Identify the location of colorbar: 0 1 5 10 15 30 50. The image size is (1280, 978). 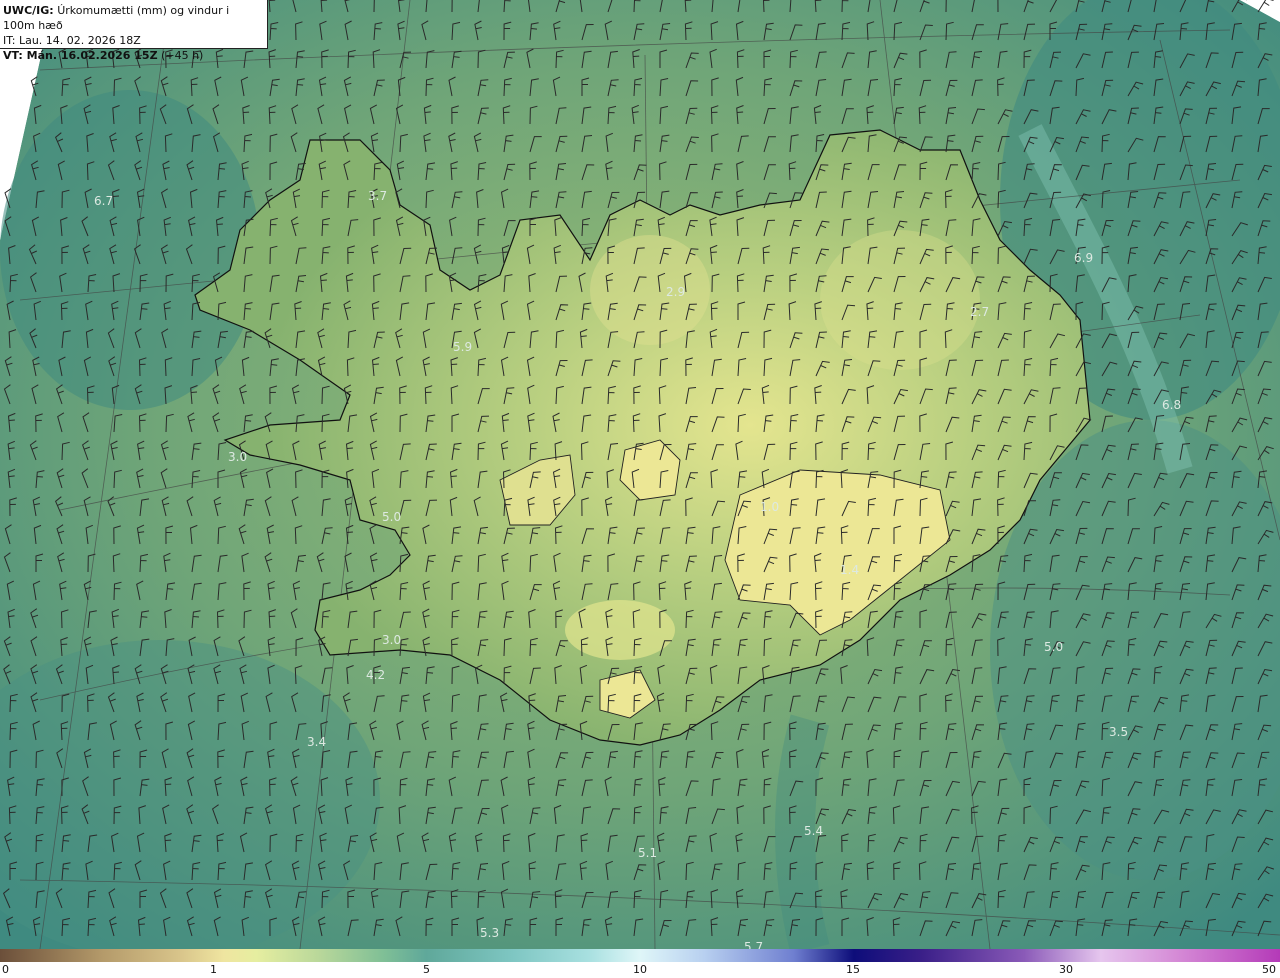
(640, 963).